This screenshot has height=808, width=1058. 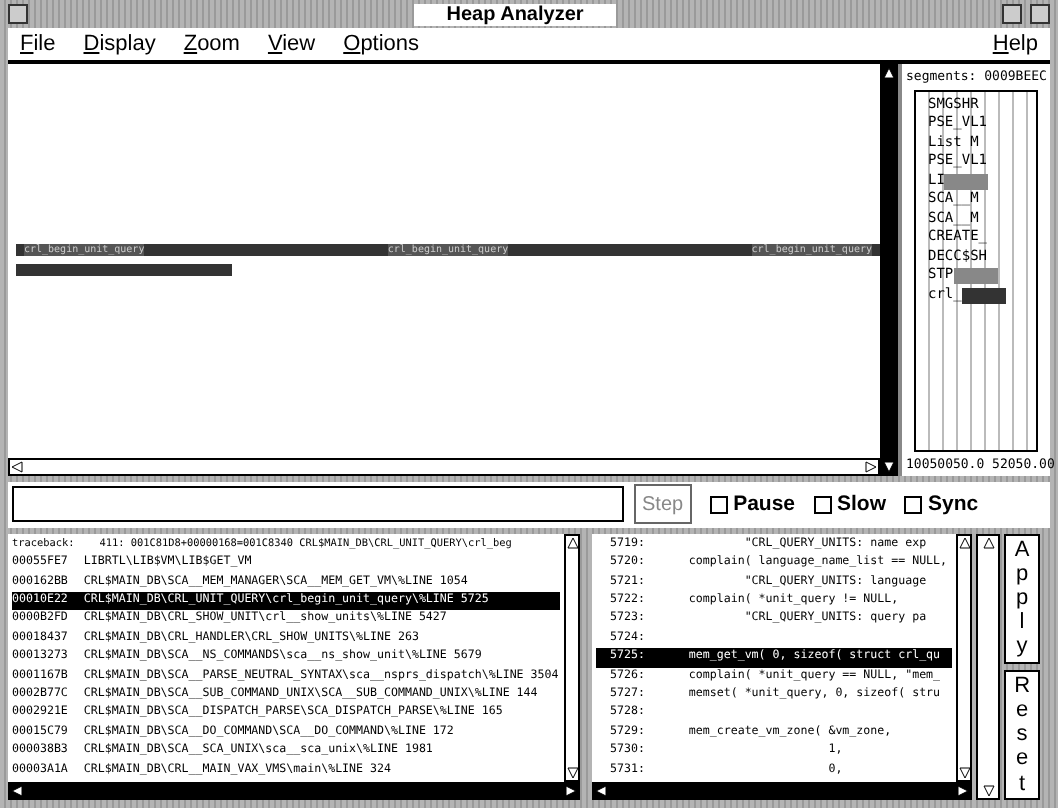 I want to click on checkbox-label: Slow, so click(x=862, y=504).